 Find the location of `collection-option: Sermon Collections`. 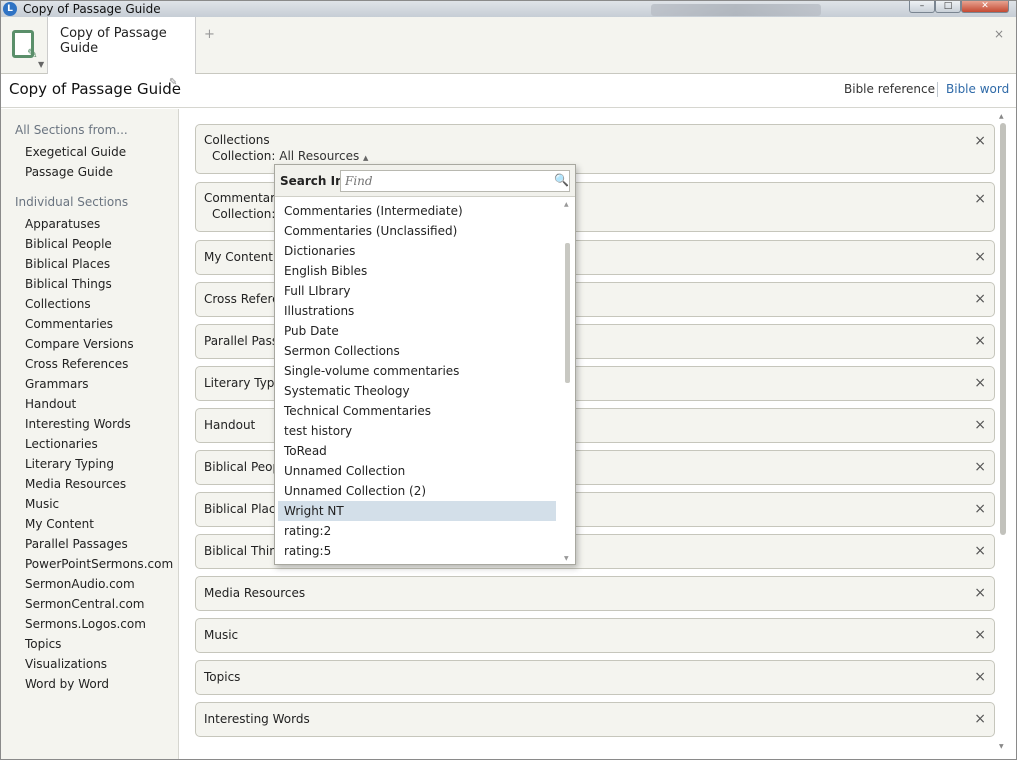

collection-option: Sermon Collections is located at coordinates (417, 351).